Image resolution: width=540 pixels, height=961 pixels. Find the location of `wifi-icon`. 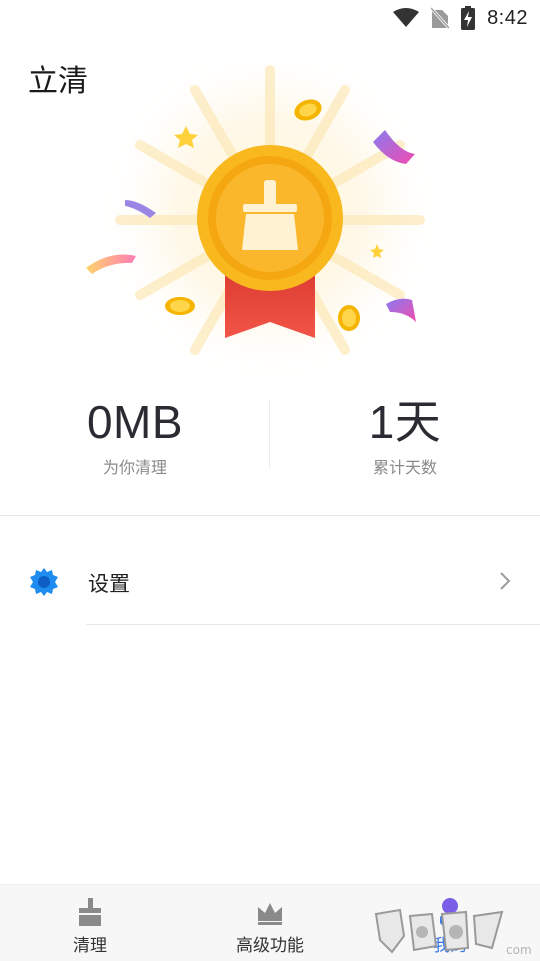

wifi-icon is located at coordinates (406, 17).